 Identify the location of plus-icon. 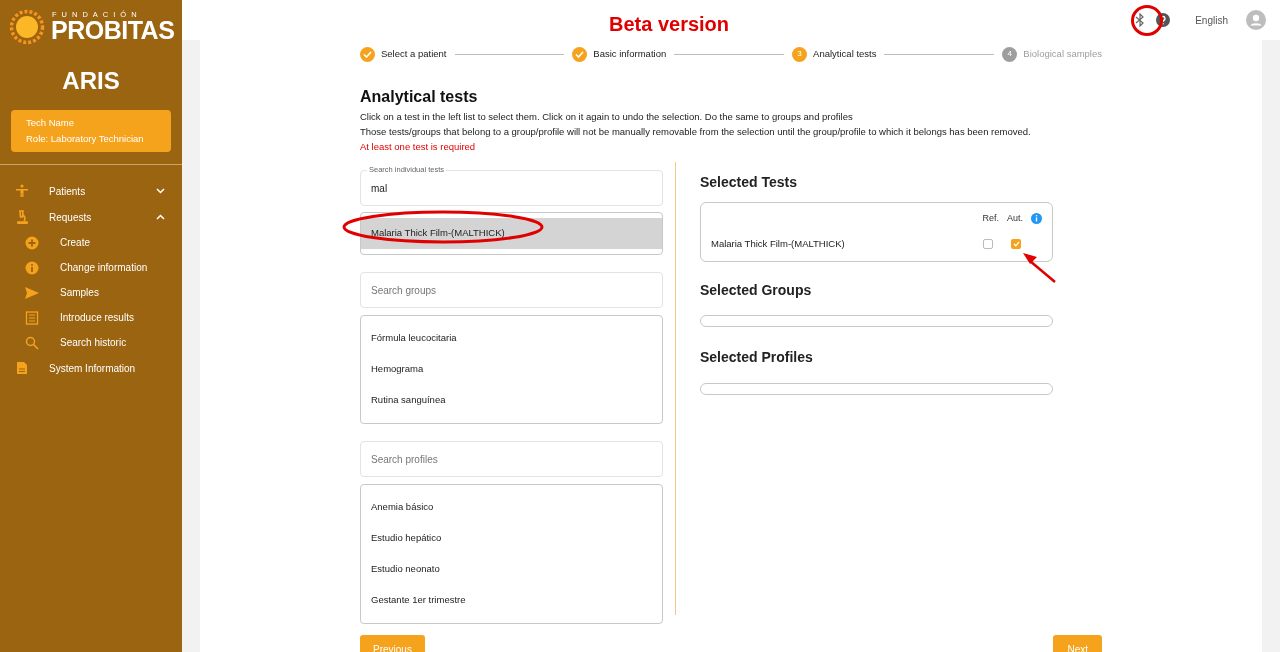
(32, 242).